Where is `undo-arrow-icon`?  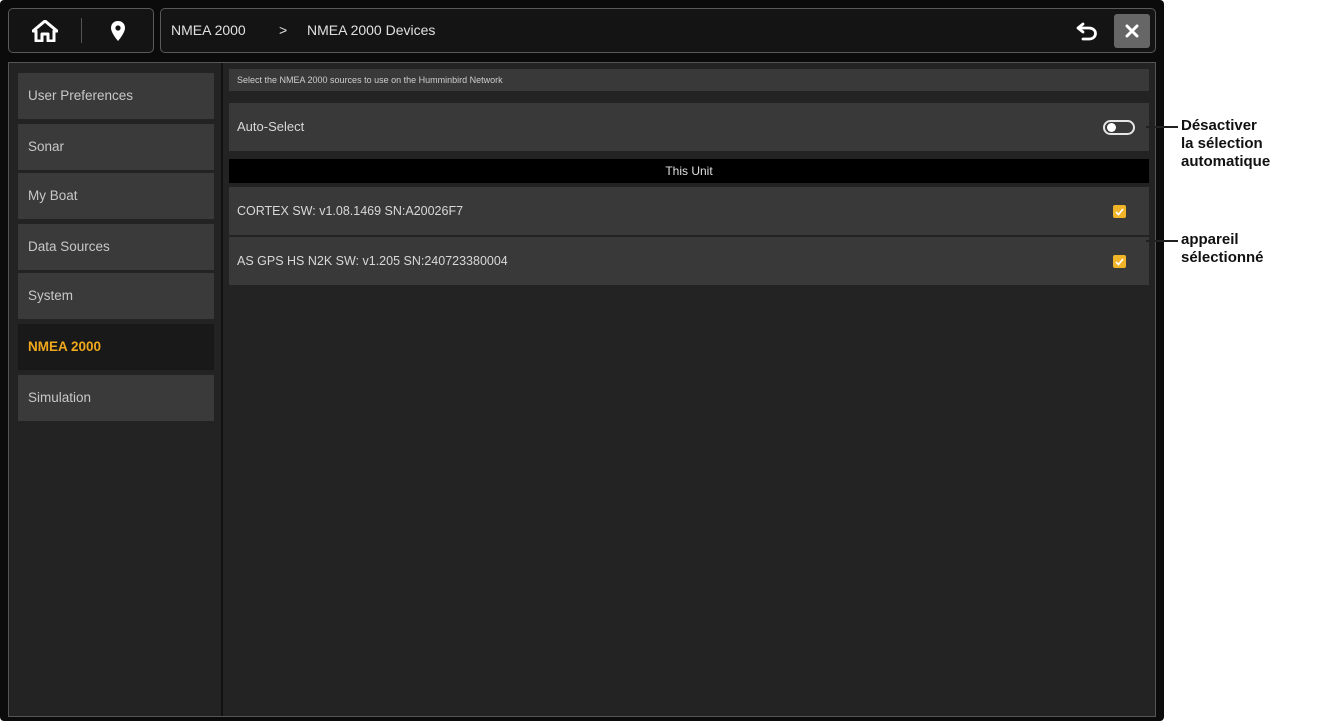
undo-arrow-icon is located at coordinates (1086, 31).